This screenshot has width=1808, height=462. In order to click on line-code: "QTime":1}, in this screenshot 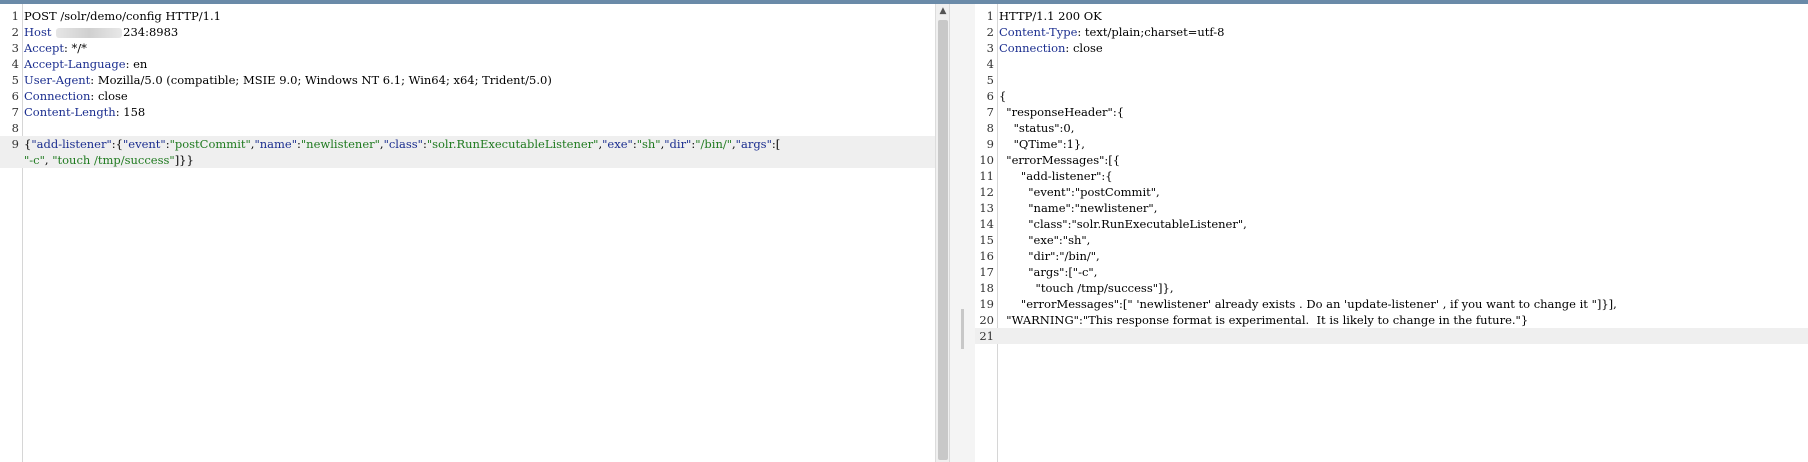, I will do `click(1042, 144)`.